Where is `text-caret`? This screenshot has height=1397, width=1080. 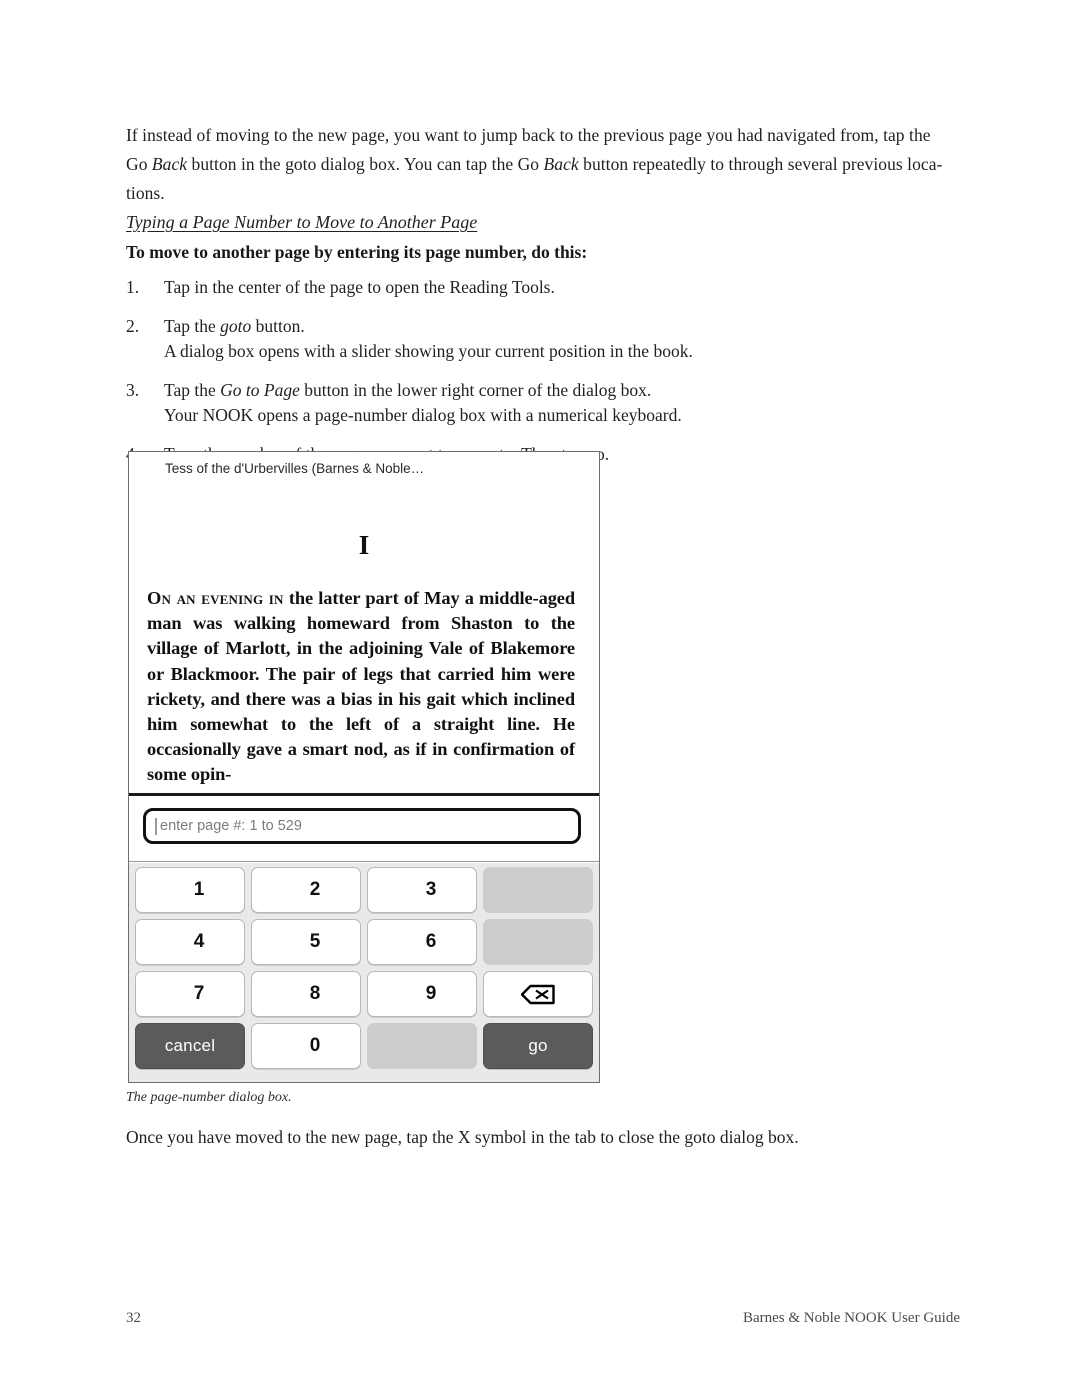
text-caret is located at coordinates (156, 826).